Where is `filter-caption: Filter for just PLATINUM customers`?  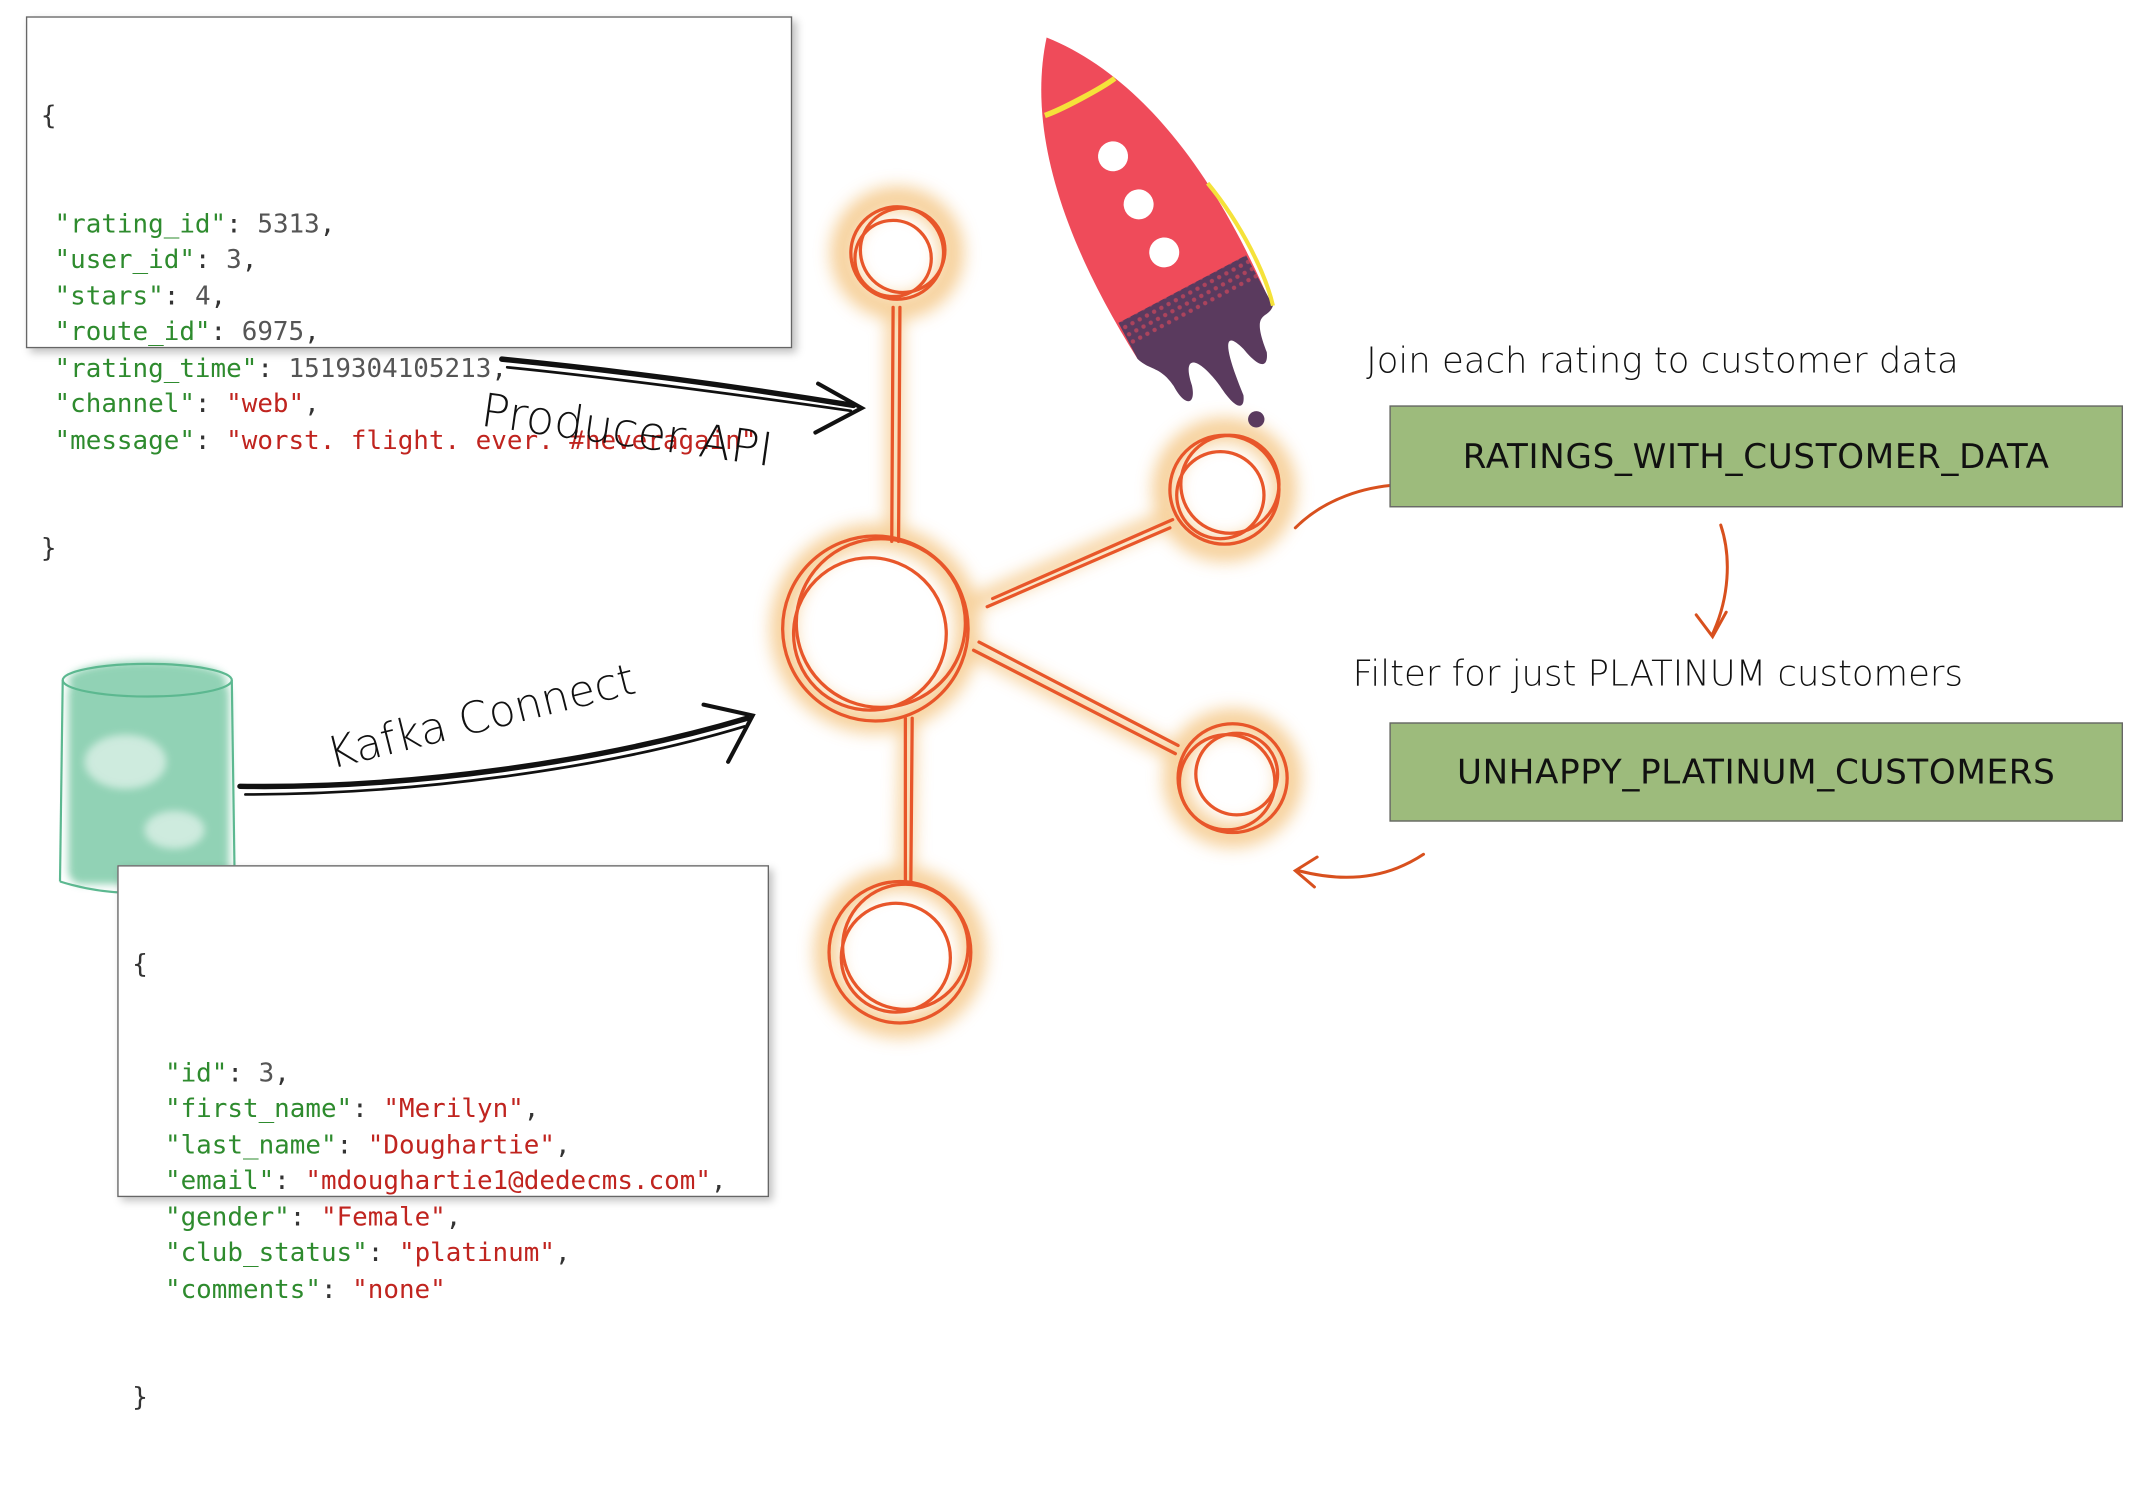
filter-caption: Filter for just PLATINUM customers is located at coordinates (1657, 675).